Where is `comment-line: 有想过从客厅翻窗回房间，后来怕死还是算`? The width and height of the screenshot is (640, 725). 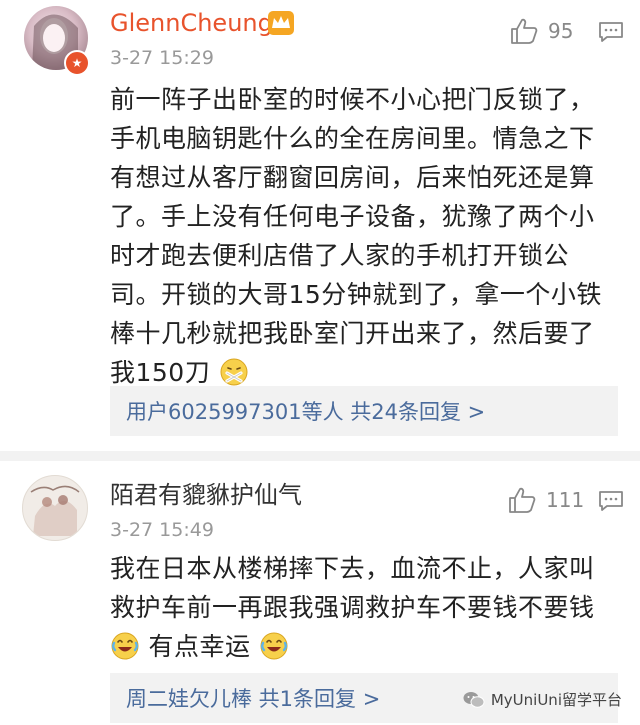 comment-line: 有想过从客厅翻窗回房间，后来怕死还是算 is located at coordinates (352, 177).